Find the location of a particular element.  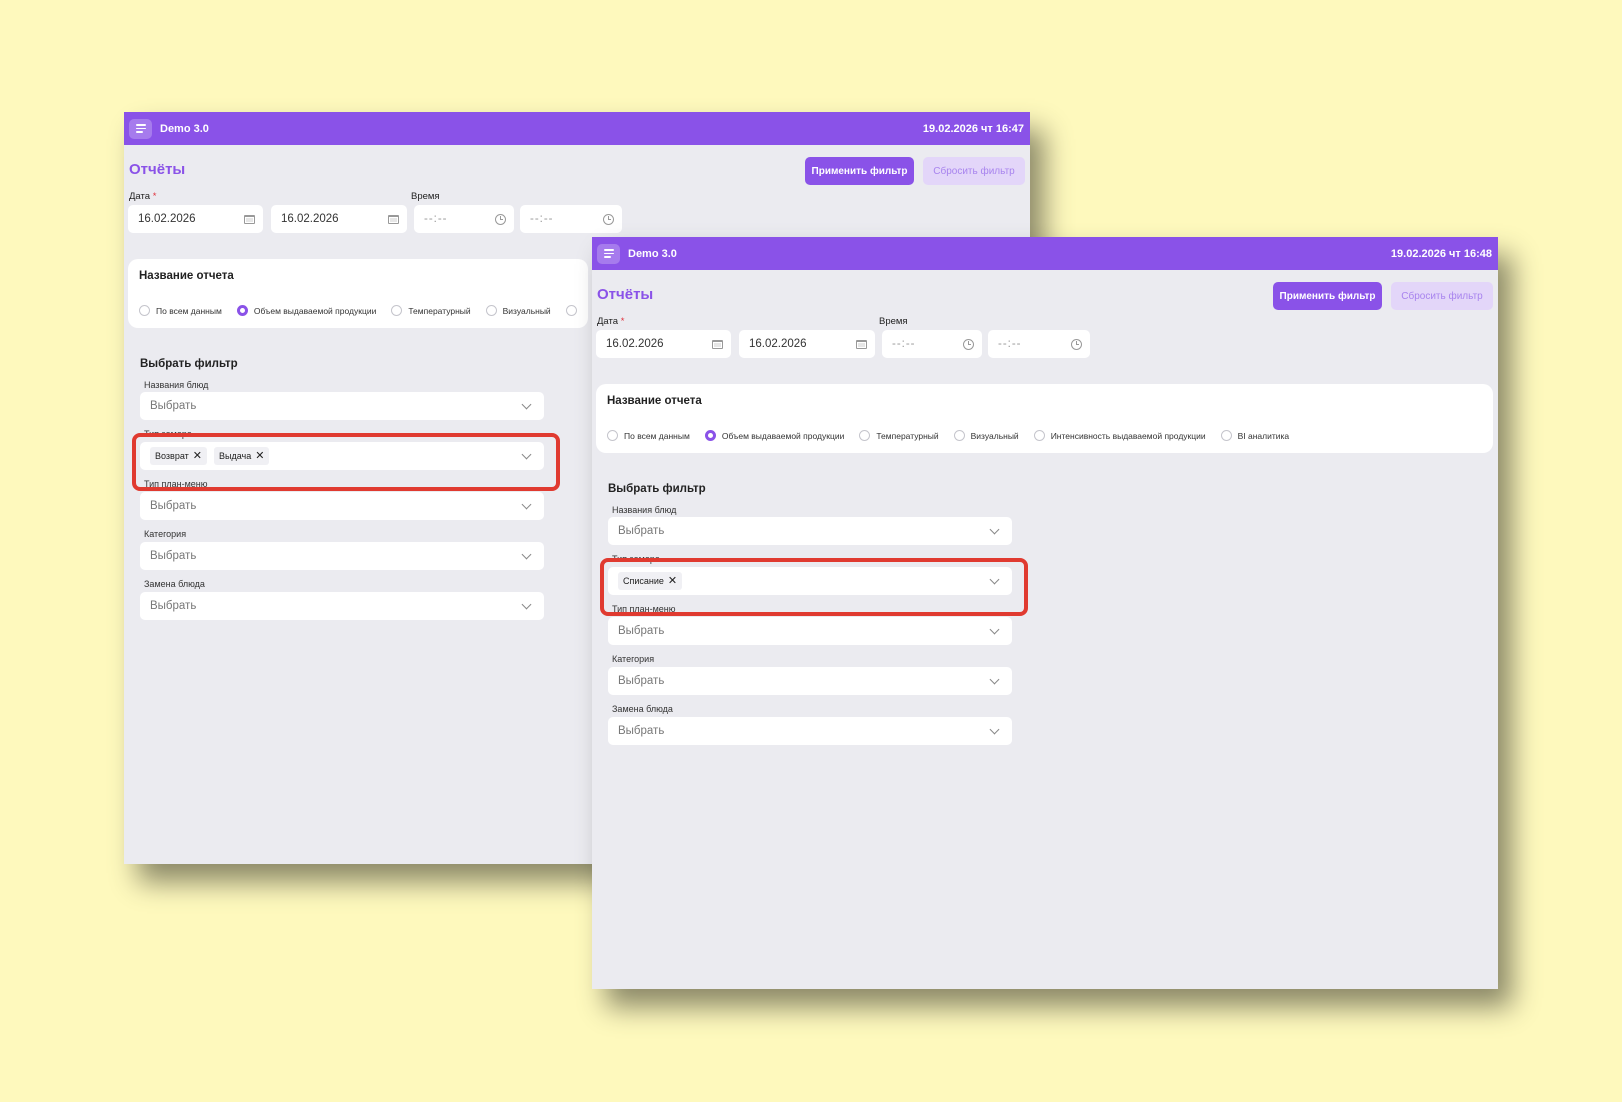

measure-type-select: Возврат ✕ Выдача ✕ is located at coordinates (342, 456).